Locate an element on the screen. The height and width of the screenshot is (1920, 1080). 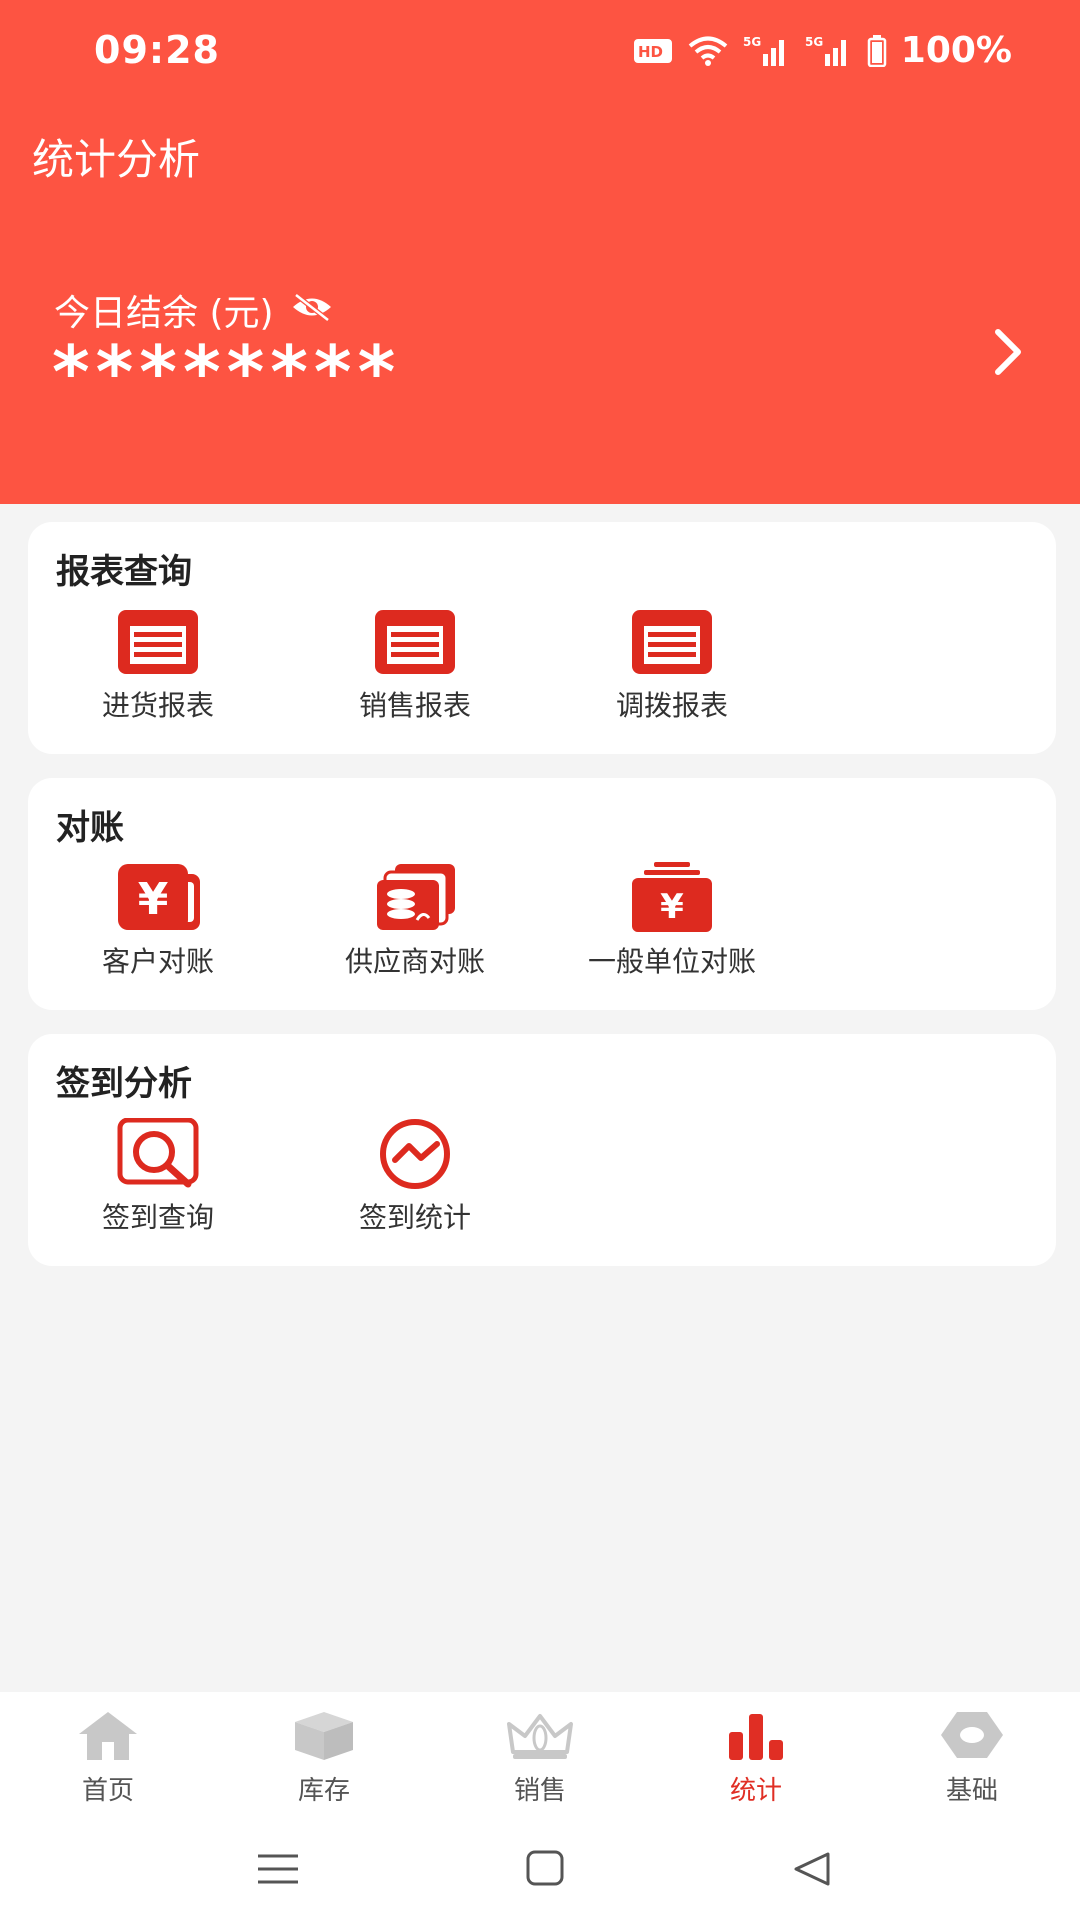
tab-home: 首页 is located at coordinates (108, 1757).